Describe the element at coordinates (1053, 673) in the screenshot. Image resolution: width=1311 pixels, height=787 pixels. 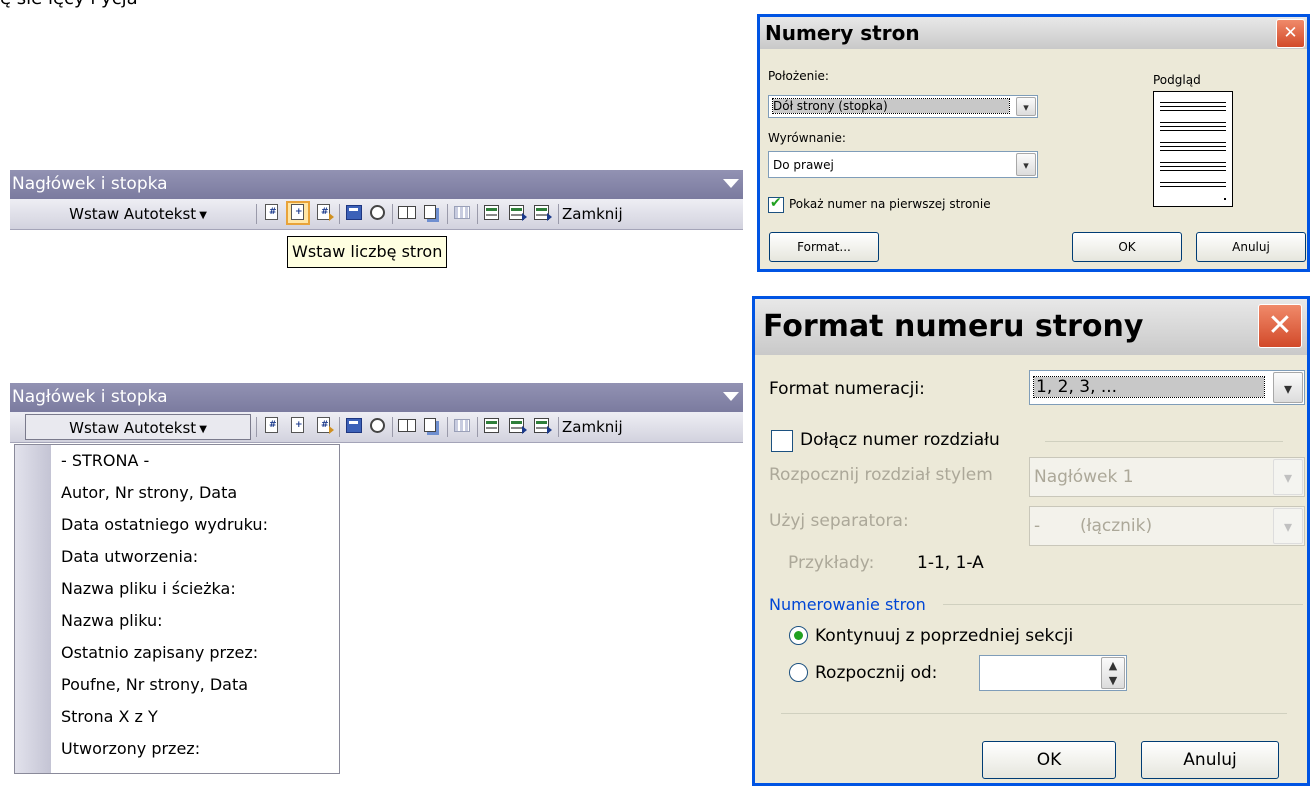
I see `start-at-spinner: ▲ ▼` at that location.